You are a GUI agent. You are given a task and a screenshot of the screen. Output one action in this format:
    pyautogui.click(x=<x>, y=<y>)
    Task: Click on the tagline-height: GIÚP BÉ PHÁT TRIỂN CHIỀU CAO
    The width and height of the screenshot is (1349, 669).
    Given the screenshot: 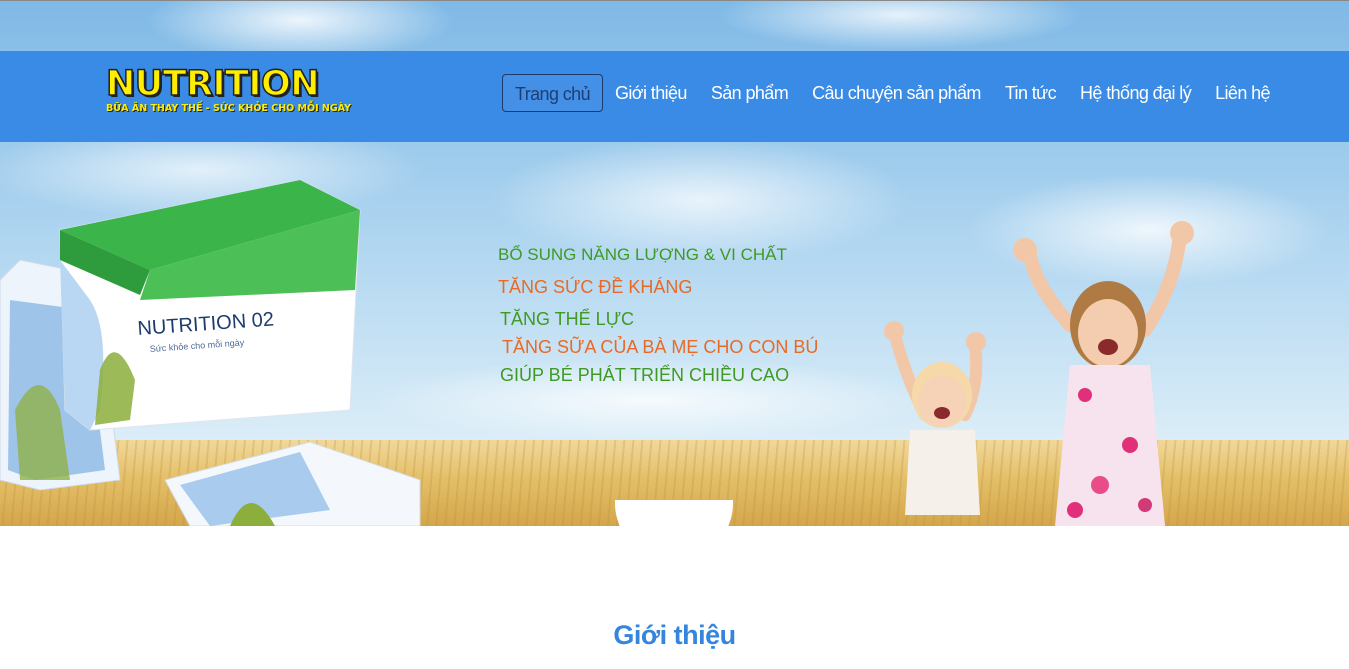 What is the action you would take?
    pyautogui.click(x=645, y=375)
    